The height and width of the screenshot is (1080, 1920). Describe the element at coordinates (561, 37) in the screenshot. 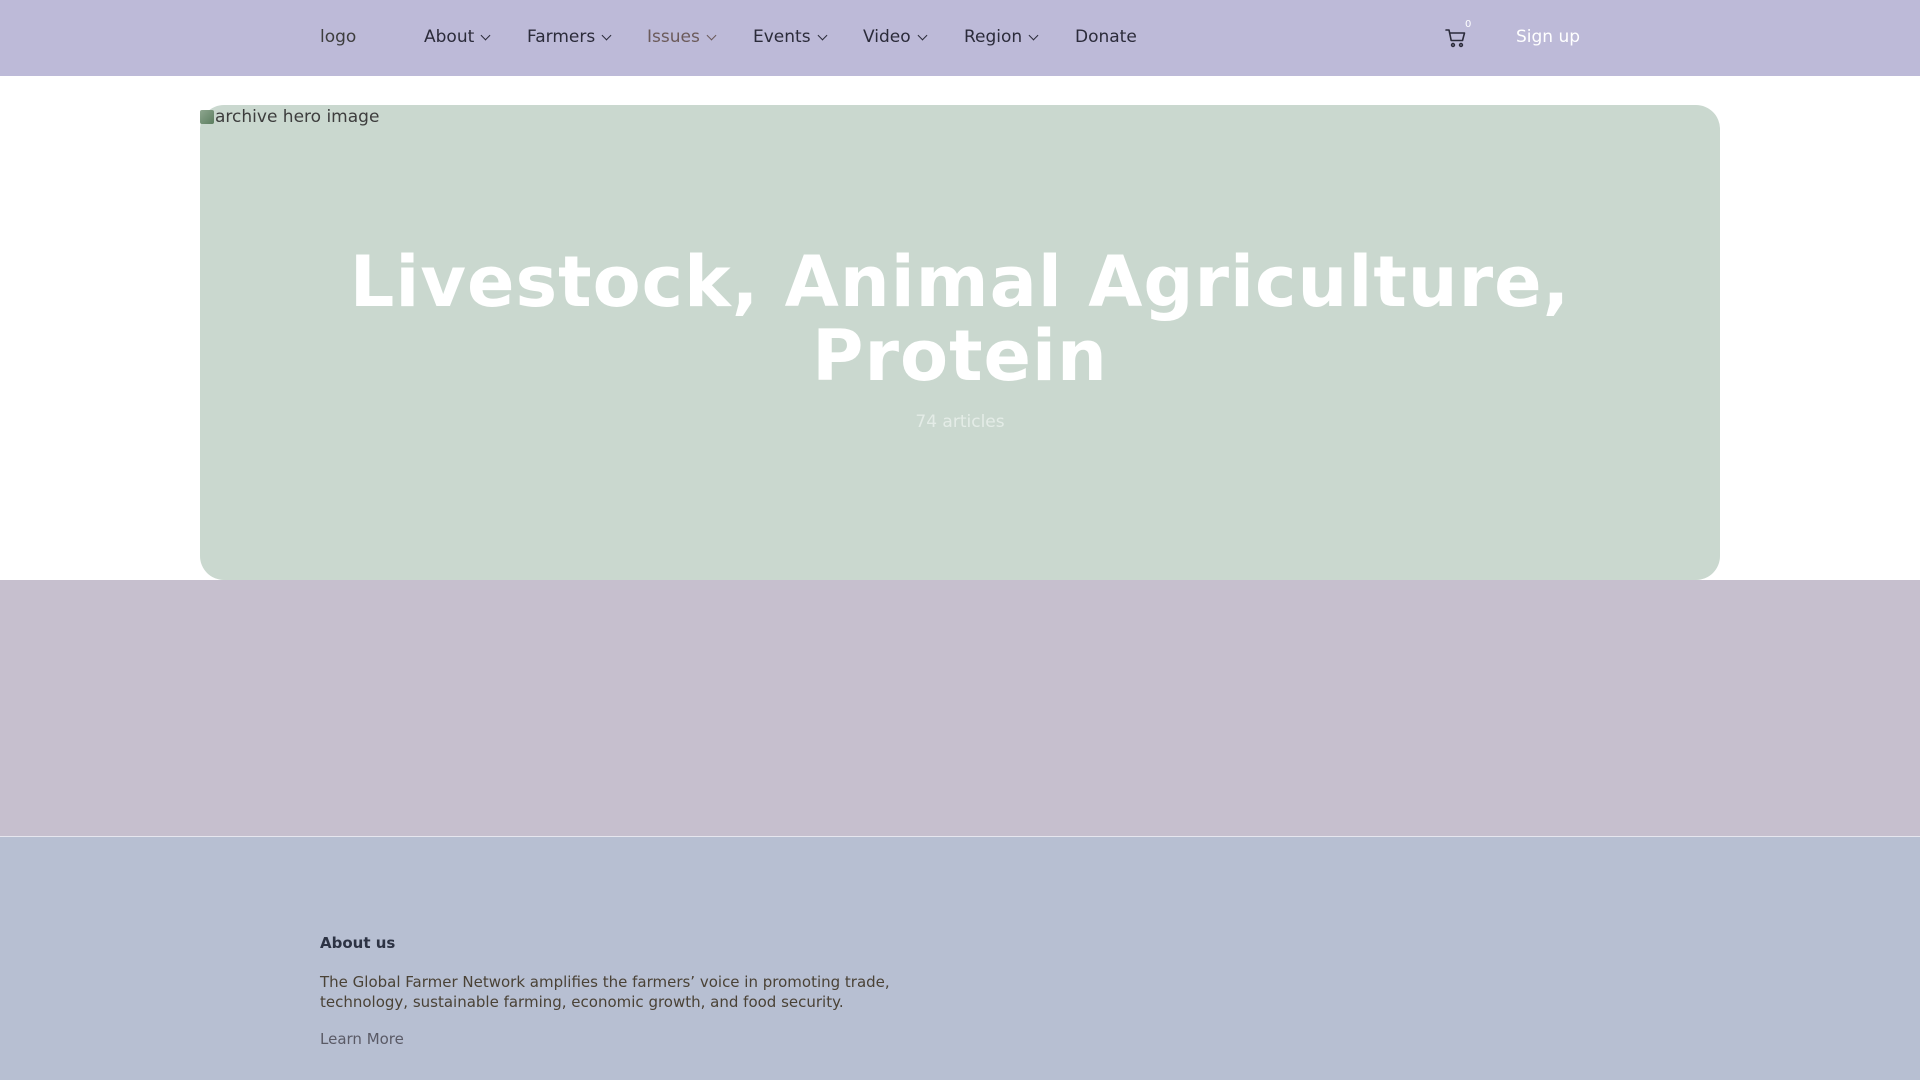

I see `nav-item-label: Farmers` at that location.